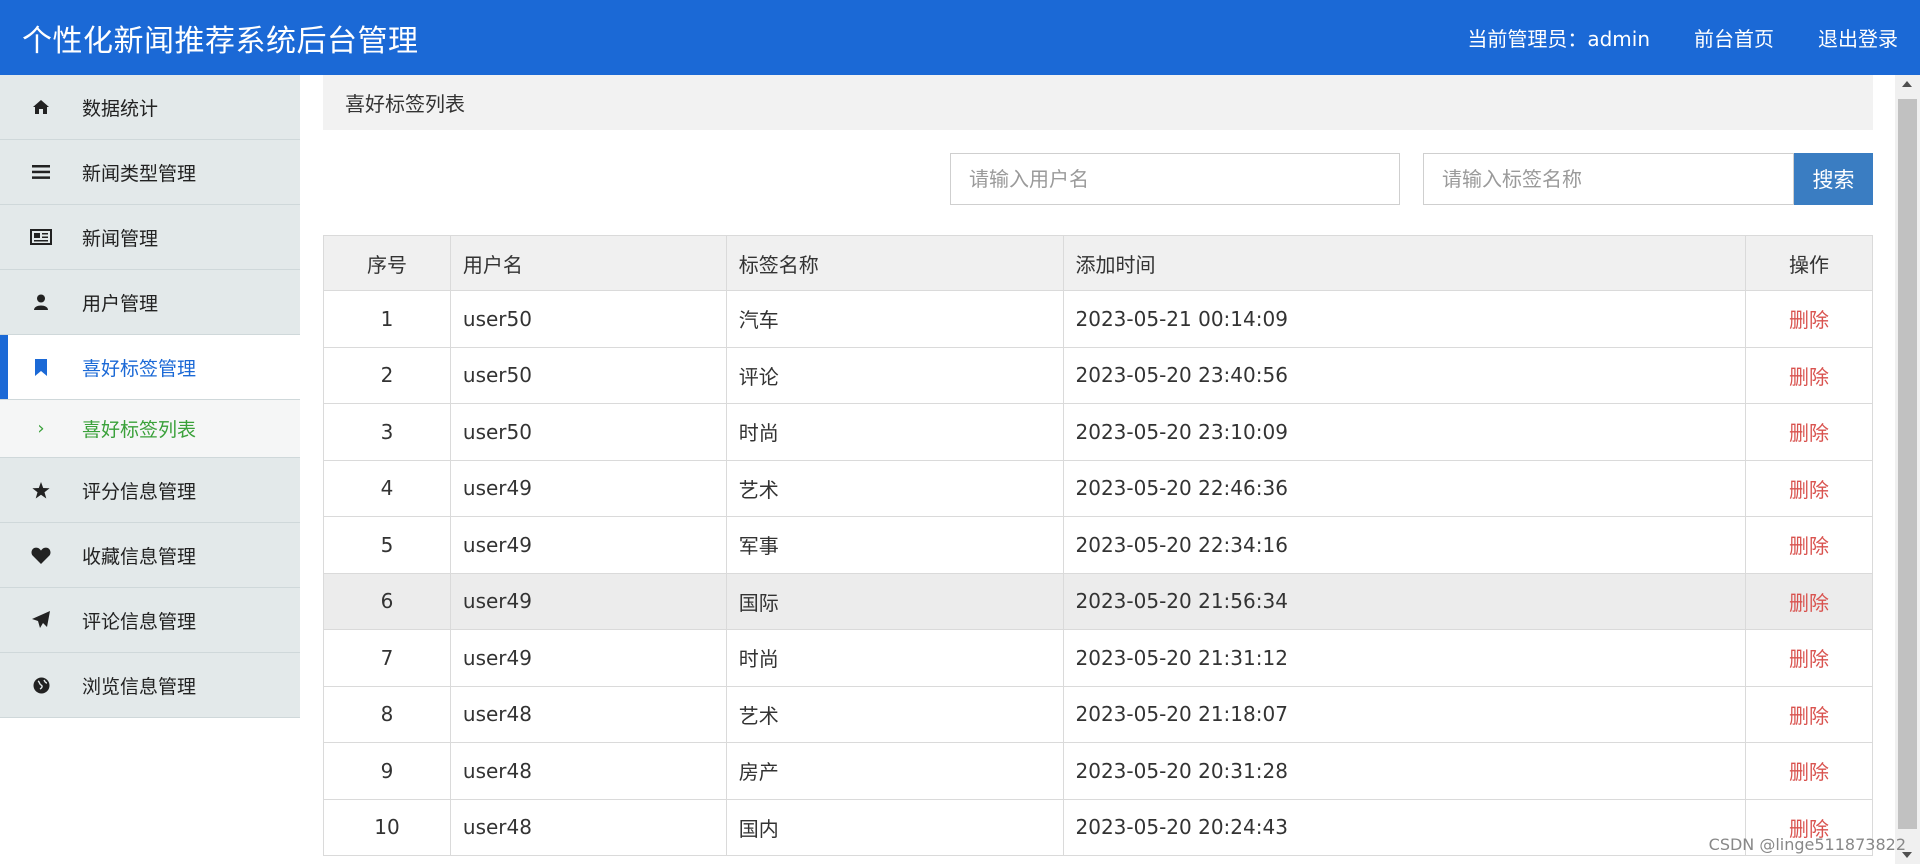  What do you see at coordinates (960, 37) in the screenshot?
I see `top-navbar: 个性化新闻推荐系统后台管理 当前管理员：admin 前台首页 退出登录` at bounding box center [960, 37].